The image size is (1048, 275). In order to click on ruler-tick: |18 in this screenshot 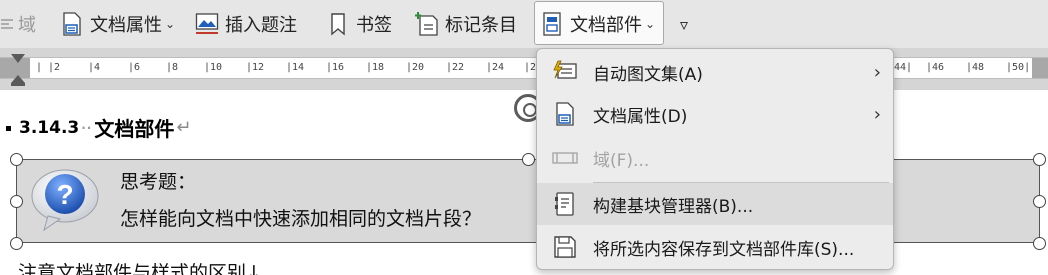, I will do `click(375, 67)`.